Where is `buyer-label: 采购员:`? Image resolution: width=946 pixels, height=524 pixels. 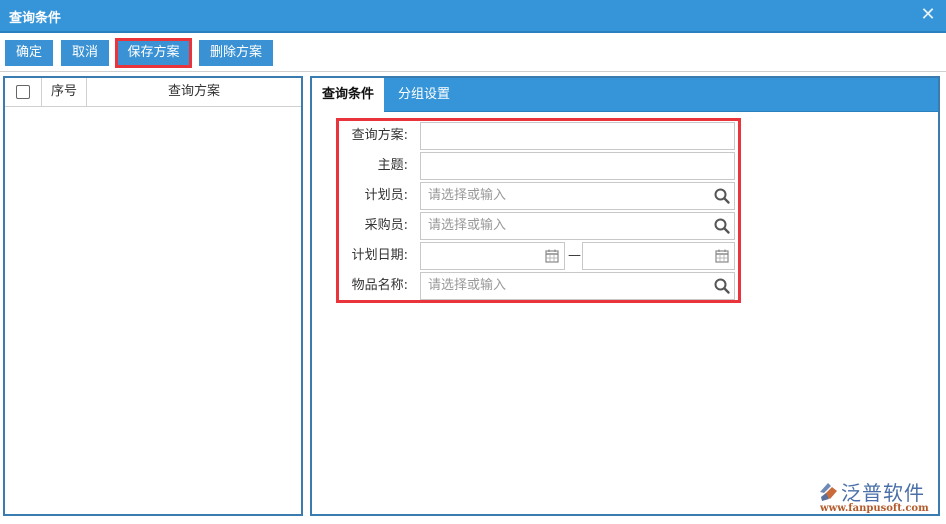
buyer-label: 采购员: is located at coordinates (386, 225).